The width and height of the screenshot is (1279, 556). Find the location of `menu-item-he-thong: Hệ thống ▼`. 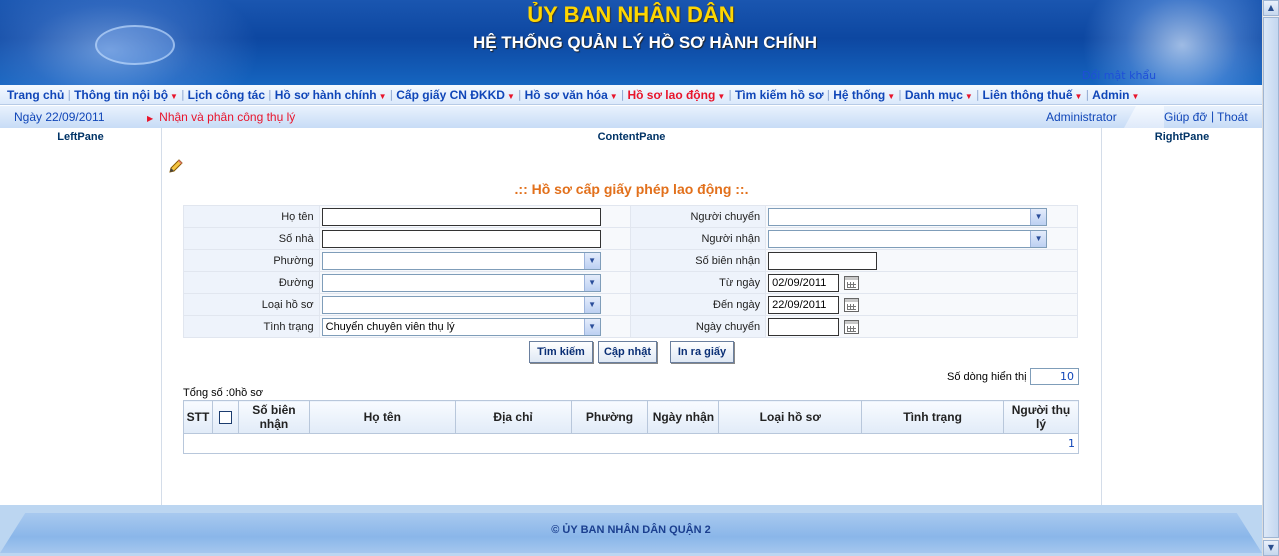

menu-item-he-thong: Hệ thống ▼ is located at coordinates (864, 95).